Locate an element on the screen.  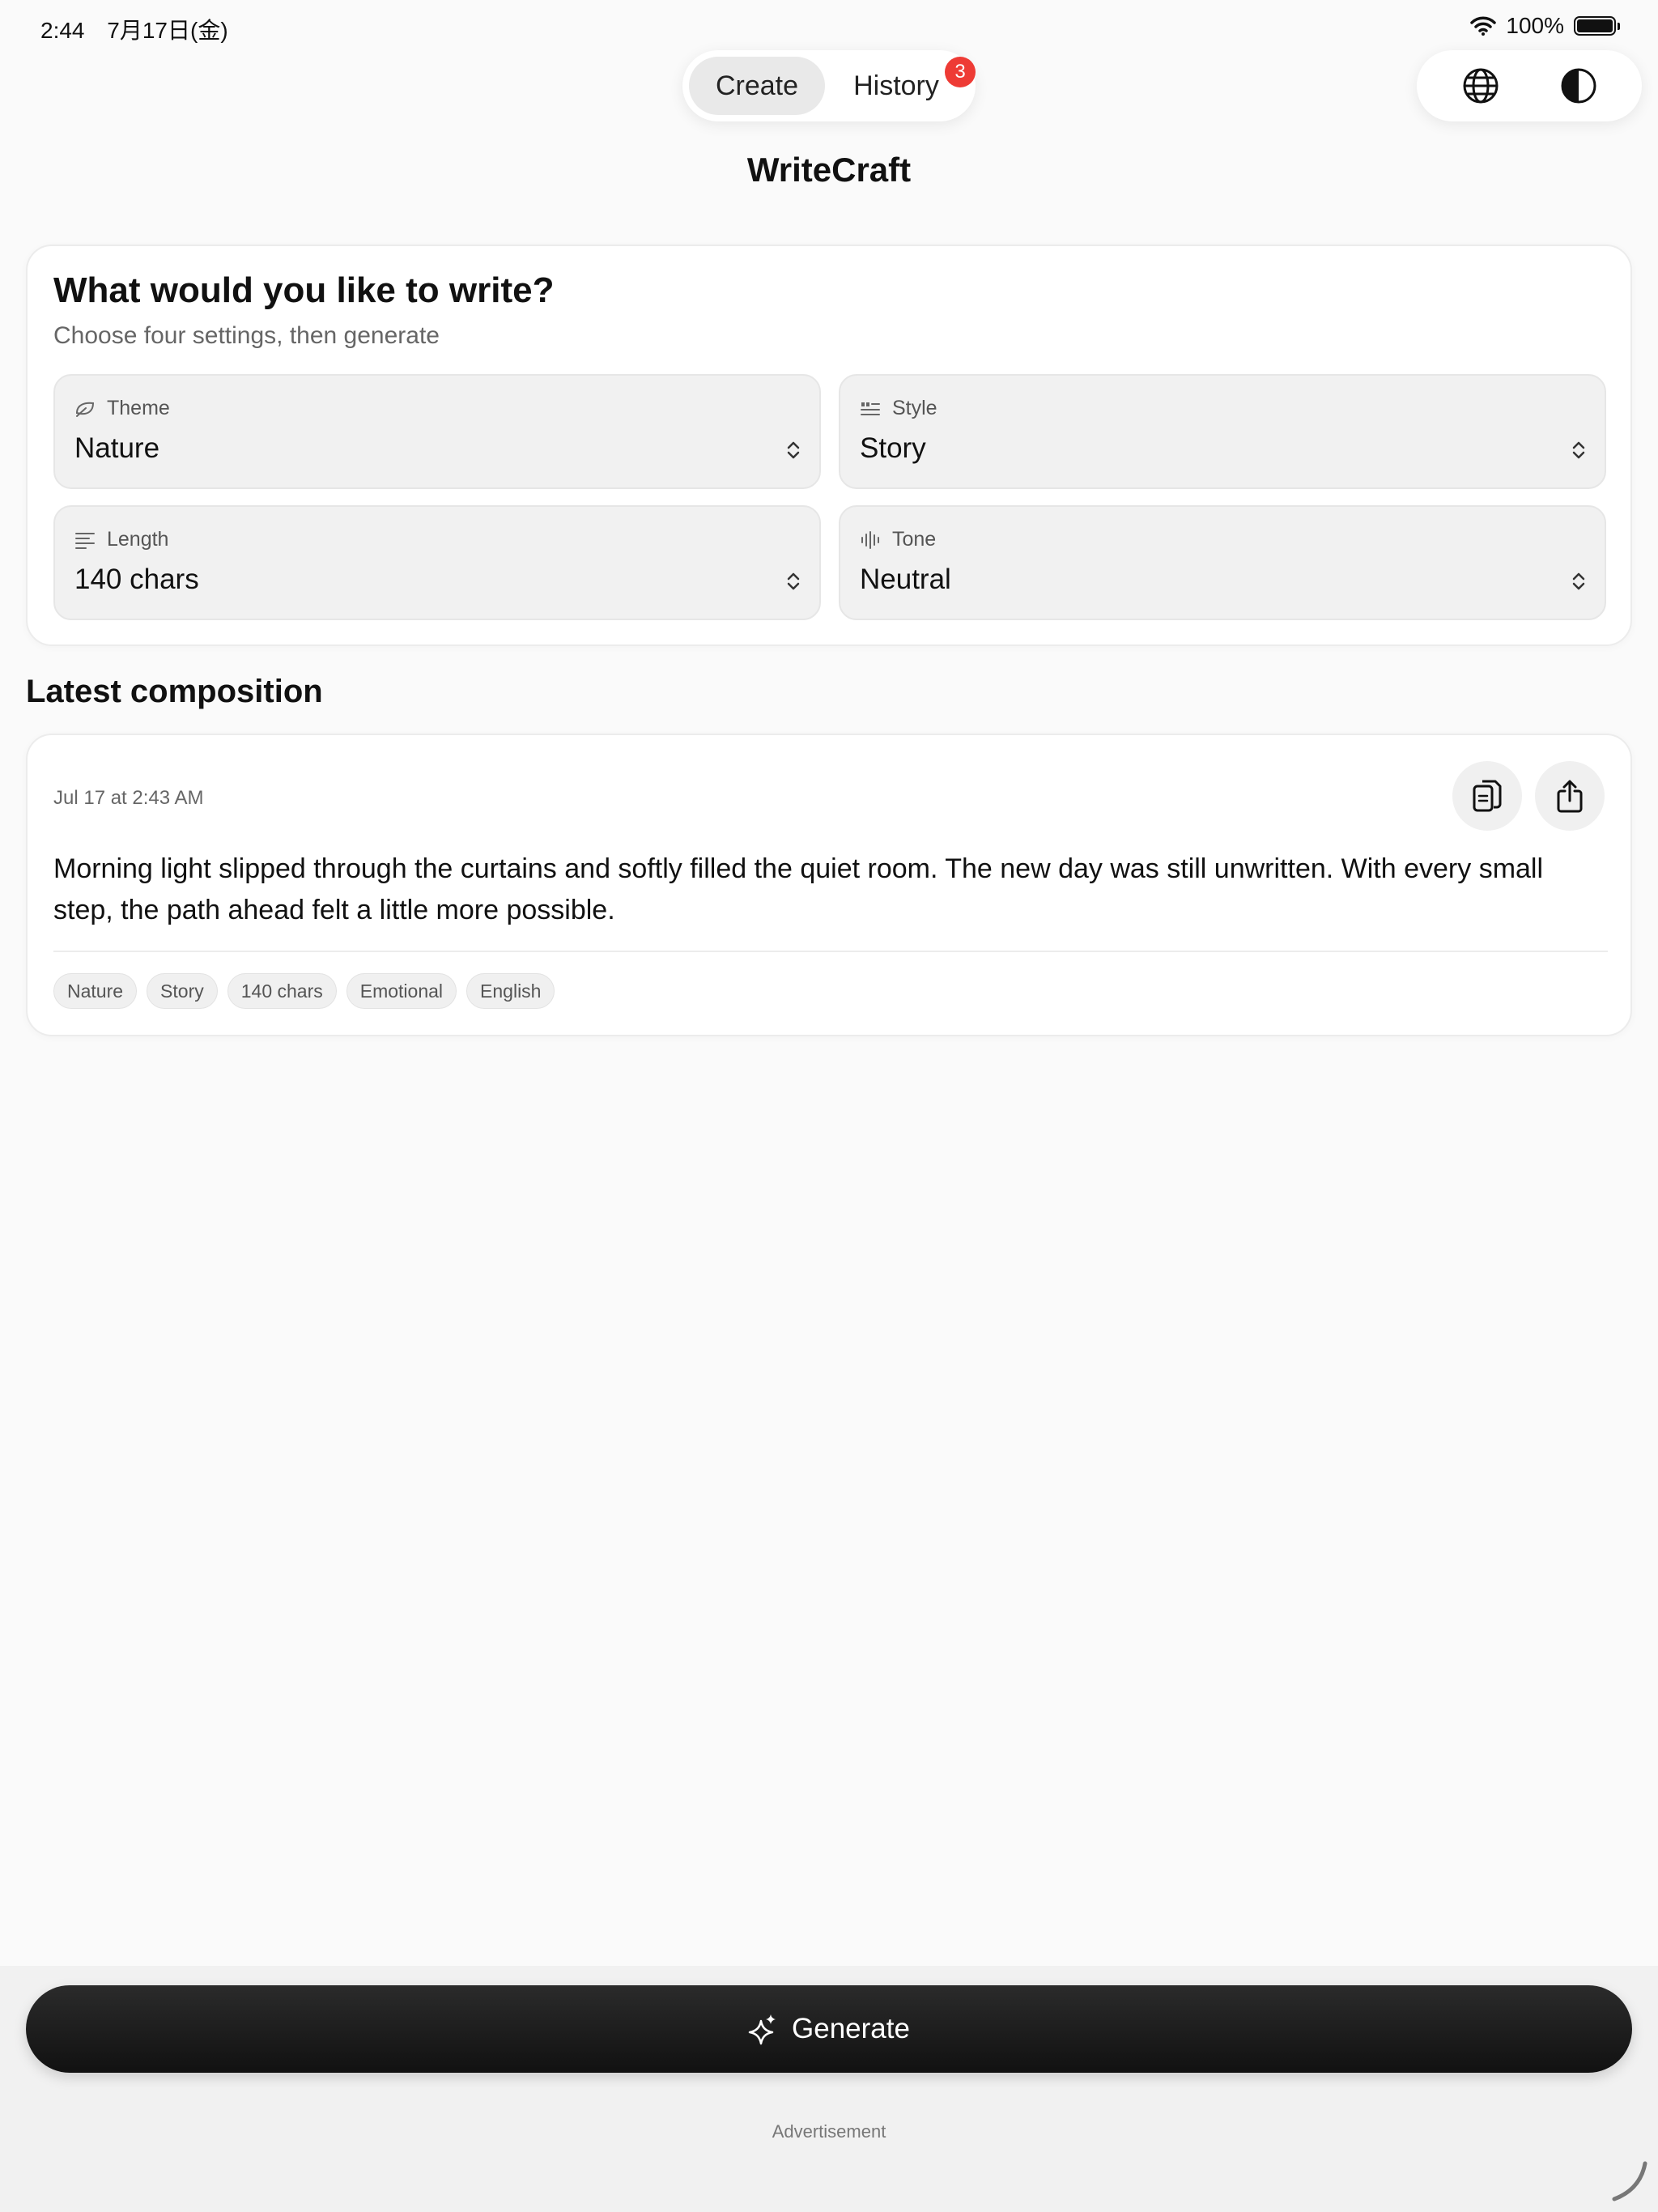
style-label-row: Style is located at coordinates (898, 408).